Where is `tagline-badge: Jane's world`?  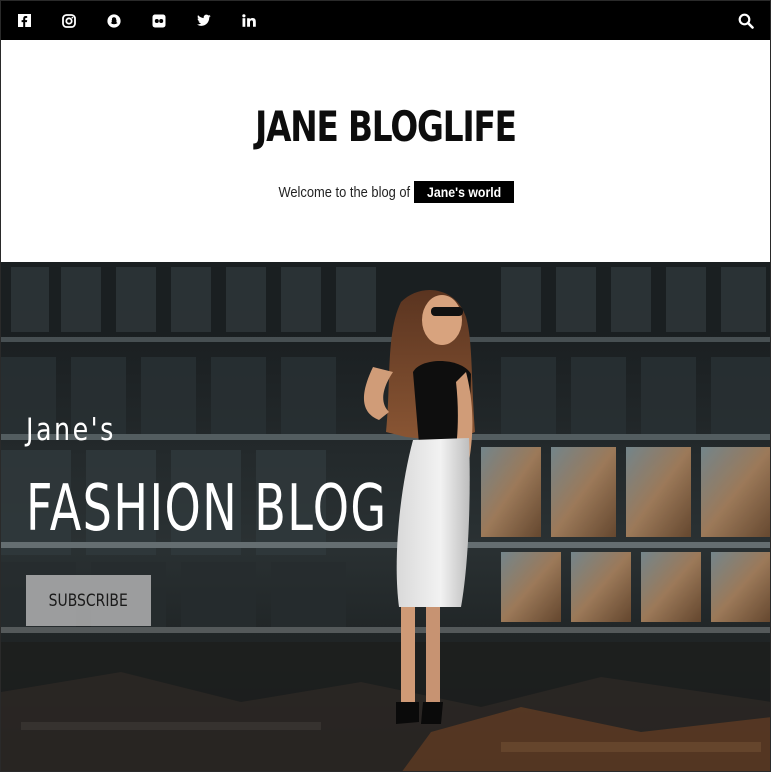 tagline-badge: Jane's world is located at coordinates (464, 192).